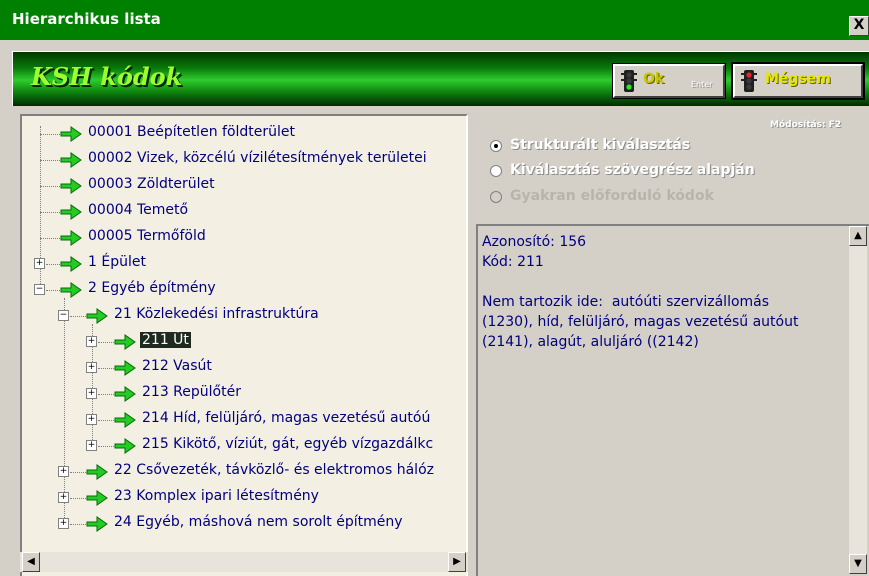  Describe the element at coordinates (244, 342) in the screenshot. I see `tree-node-selected: + 211 Út` at that location.